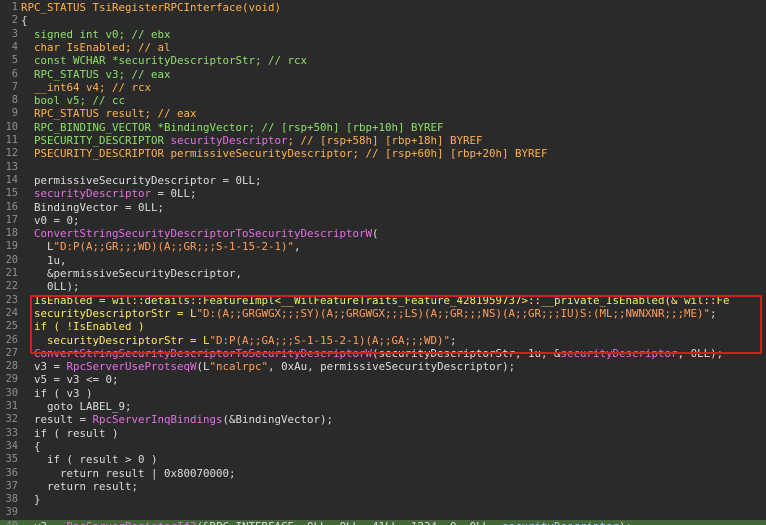  Describe the element at coordinates (11, 472) in the screenshot. I see `line-number: 36` at that location.